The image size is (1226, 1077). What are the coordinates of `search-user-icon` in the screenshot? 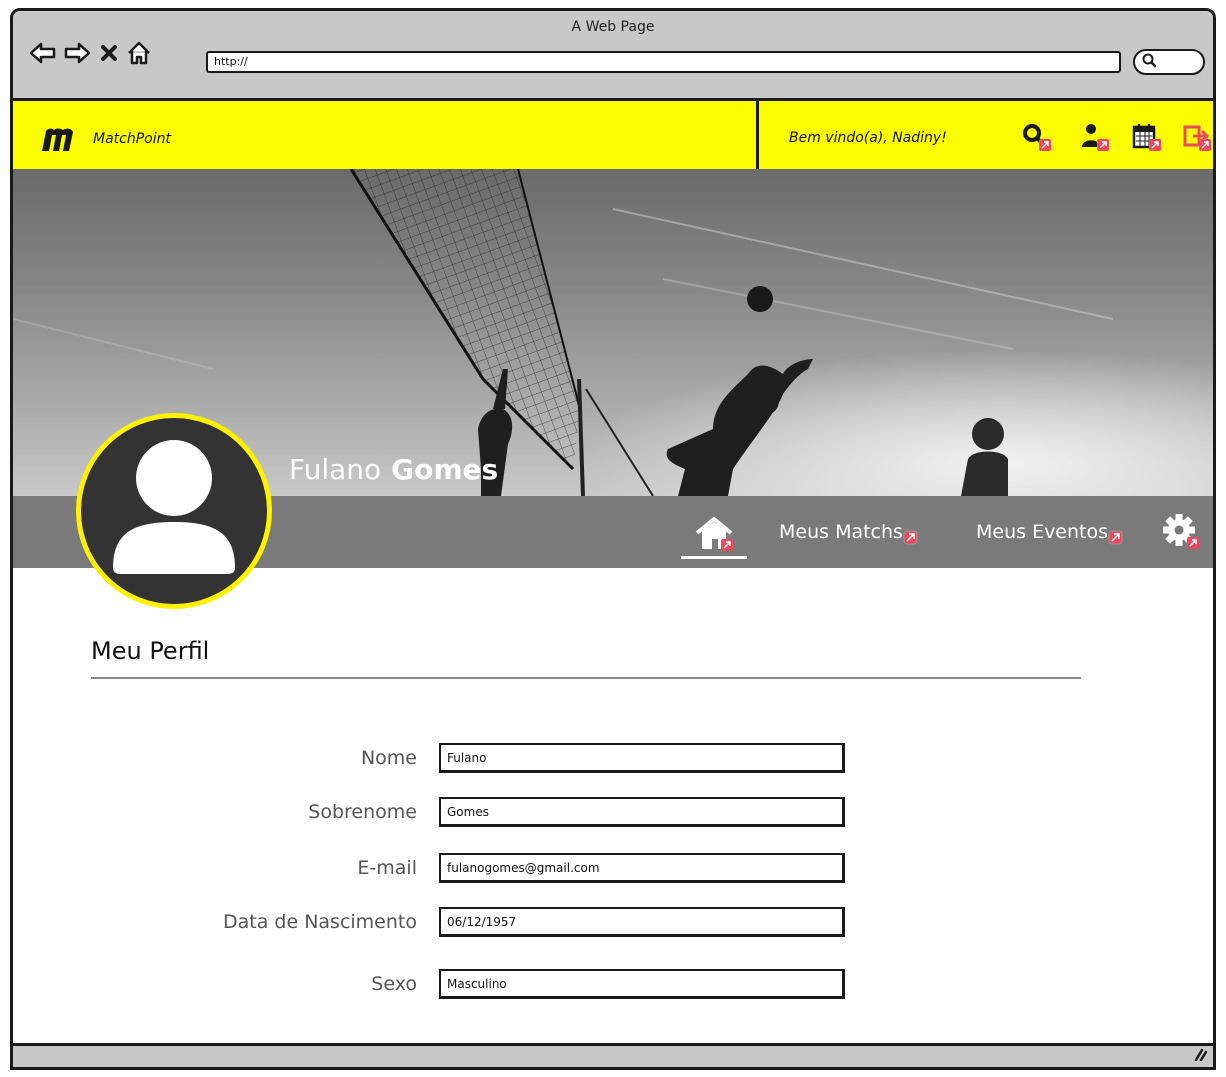 It's located at (1038, 137).